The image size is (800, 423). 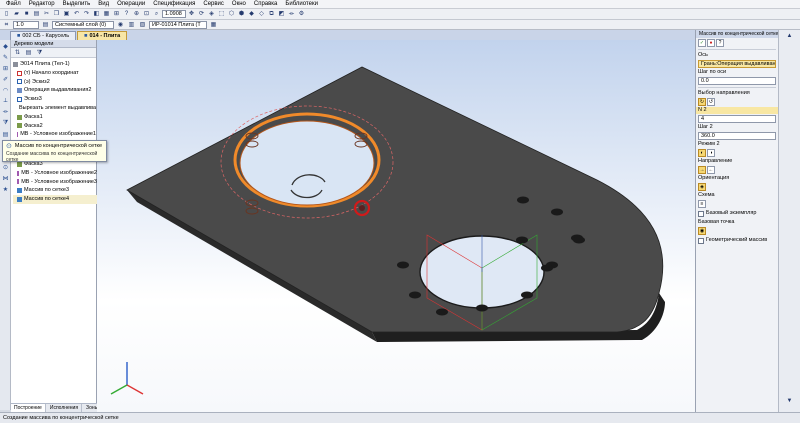 I want to click on tree-node: Э014 Плита (Тел-1), so click(x=54, y=64).